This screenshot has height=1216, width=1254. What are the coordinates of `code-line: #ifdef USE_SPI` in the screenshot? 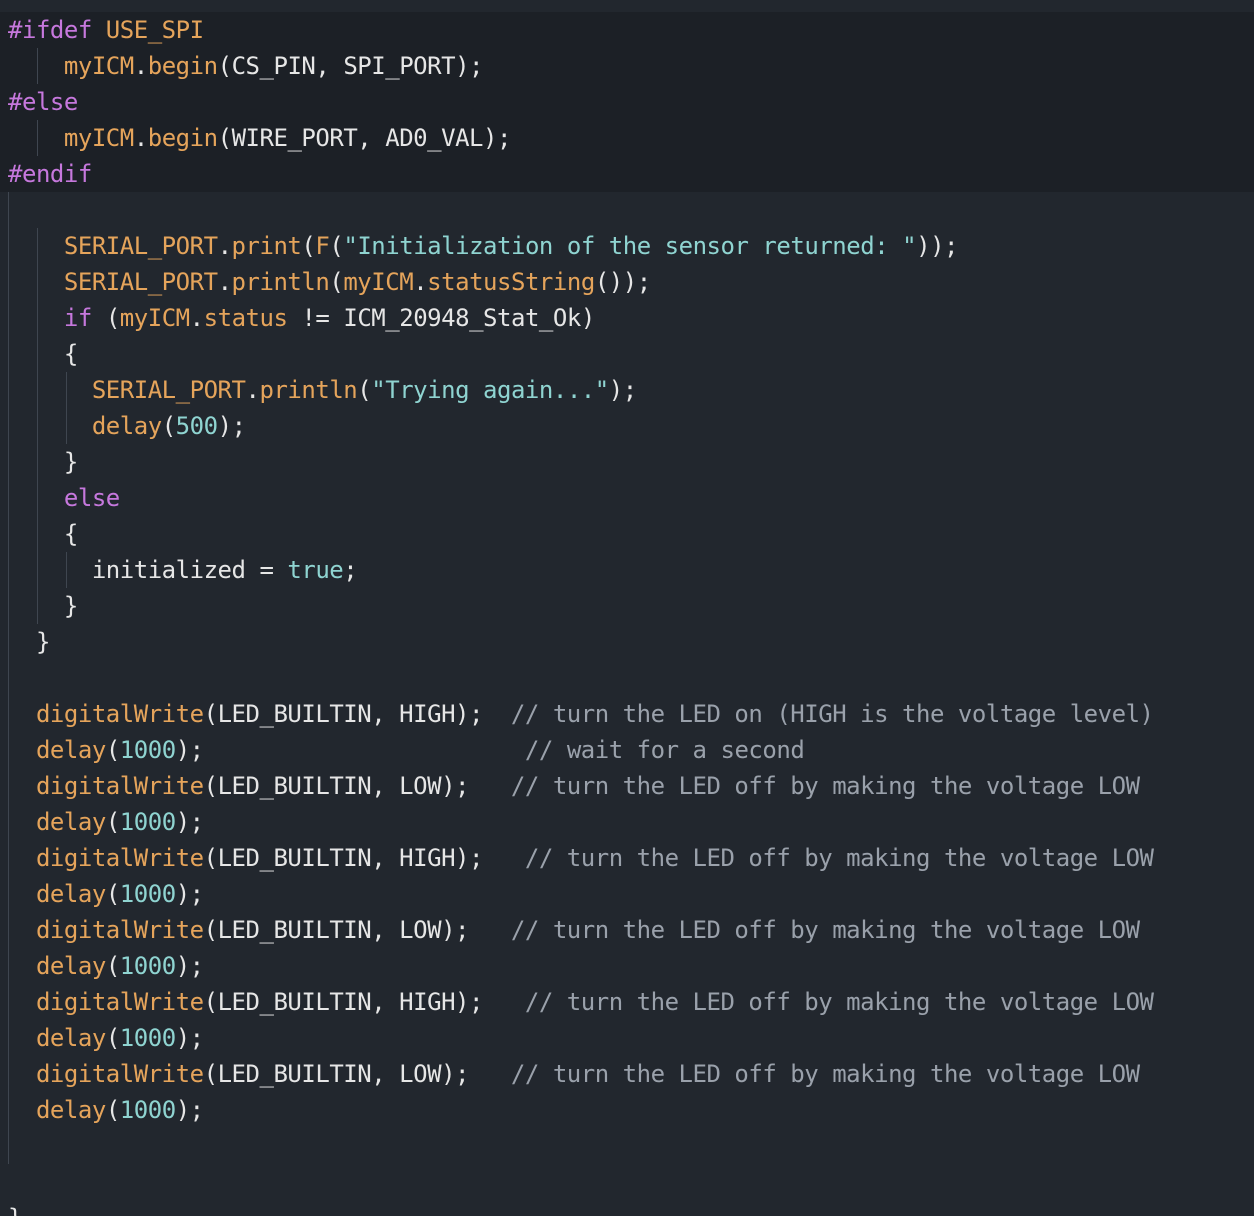 It's located at (106, 30).